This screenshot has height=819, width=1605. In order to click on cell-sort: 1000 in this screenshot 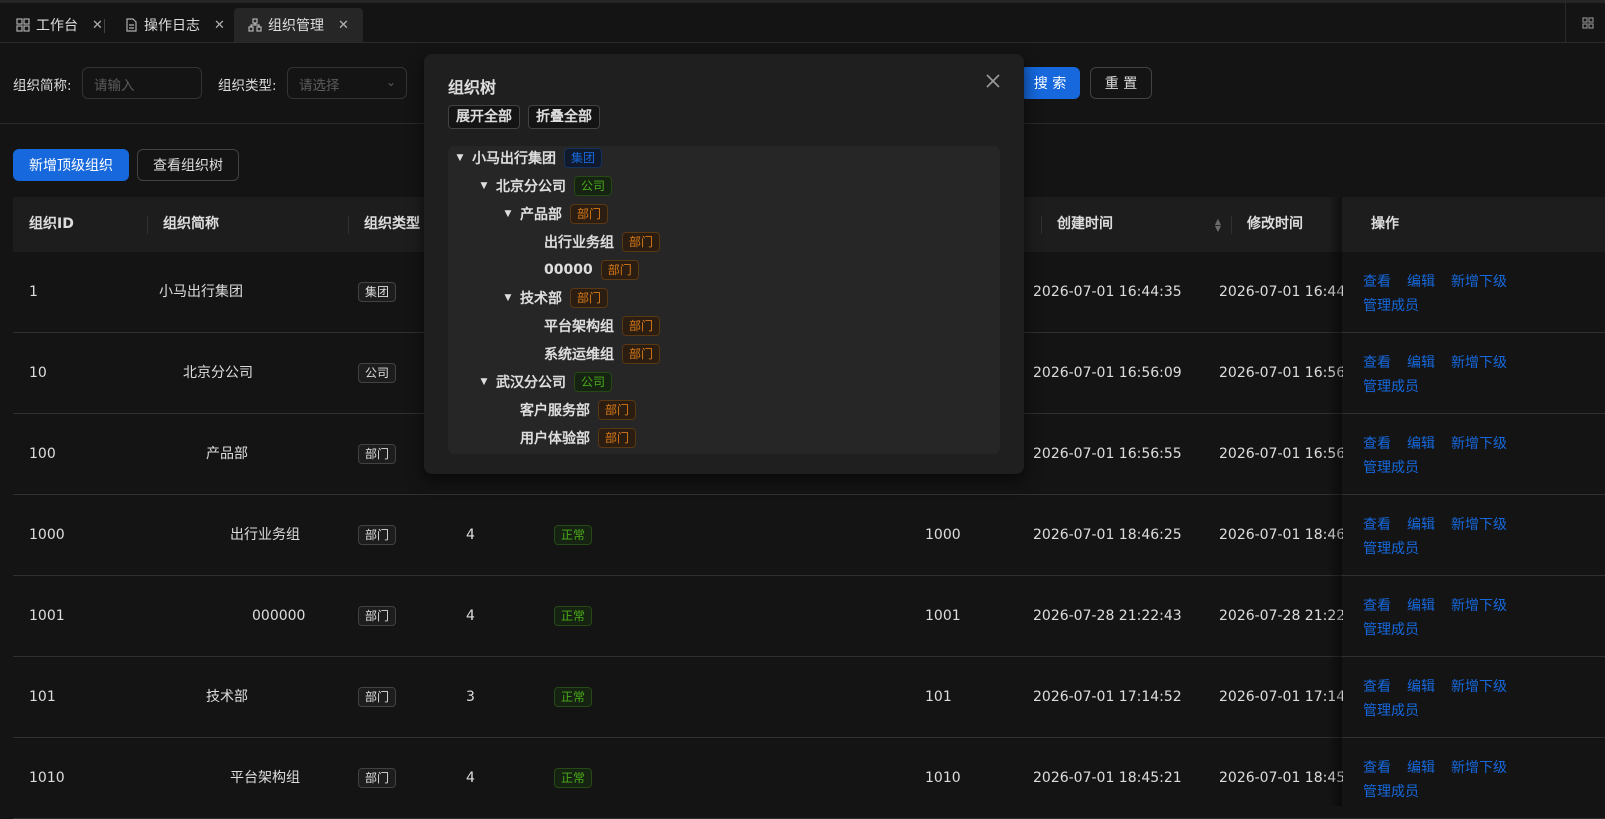, I will do `click(943, 535)`.